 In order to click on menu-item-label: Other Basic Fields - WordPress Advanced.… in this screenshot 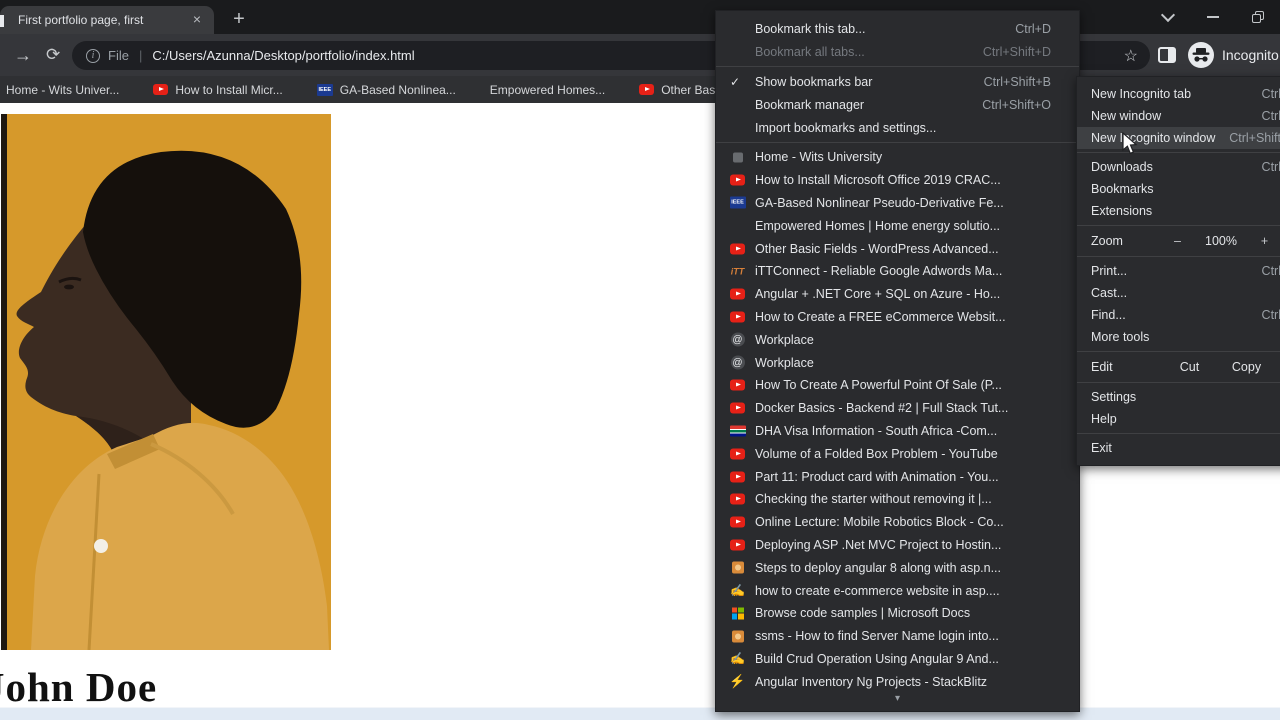, I will do `click(877, 248)`.